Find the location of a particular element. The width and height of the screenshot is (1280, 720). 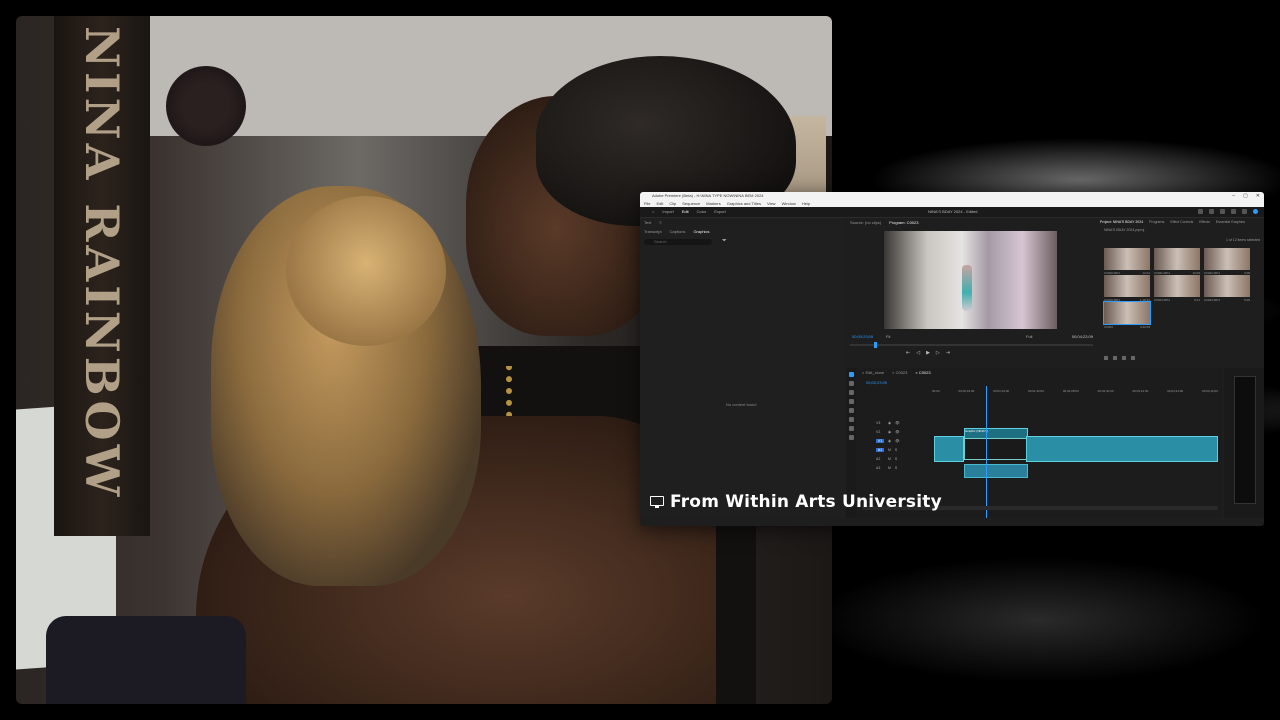

home-icon: ⌂ is located at coordinates (653, 212).